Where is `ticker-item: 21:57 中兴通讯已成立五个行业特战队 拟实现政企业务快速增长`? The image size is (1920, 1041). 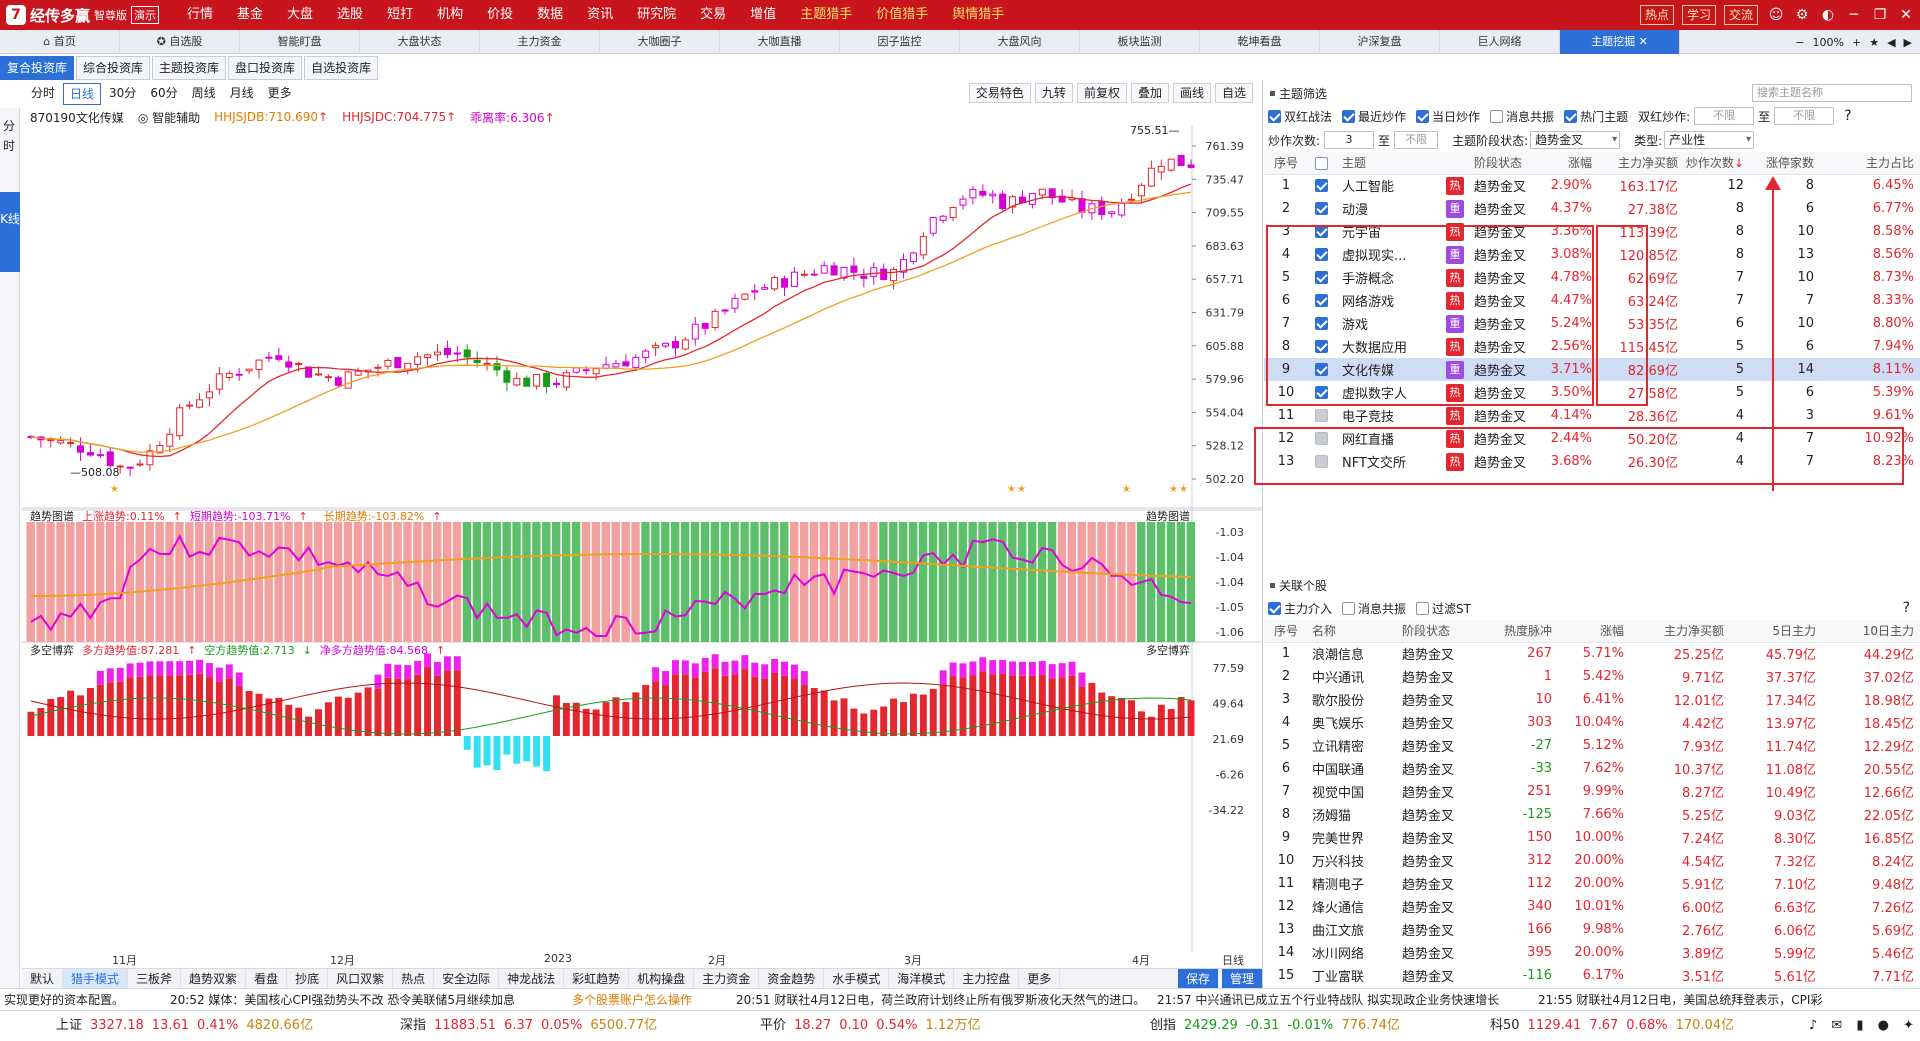
ticker-item: 21:57 中兴通讯已成立五个行业特战队 拟实现政企业务快速增长 is located at coordinates (1328, 999).